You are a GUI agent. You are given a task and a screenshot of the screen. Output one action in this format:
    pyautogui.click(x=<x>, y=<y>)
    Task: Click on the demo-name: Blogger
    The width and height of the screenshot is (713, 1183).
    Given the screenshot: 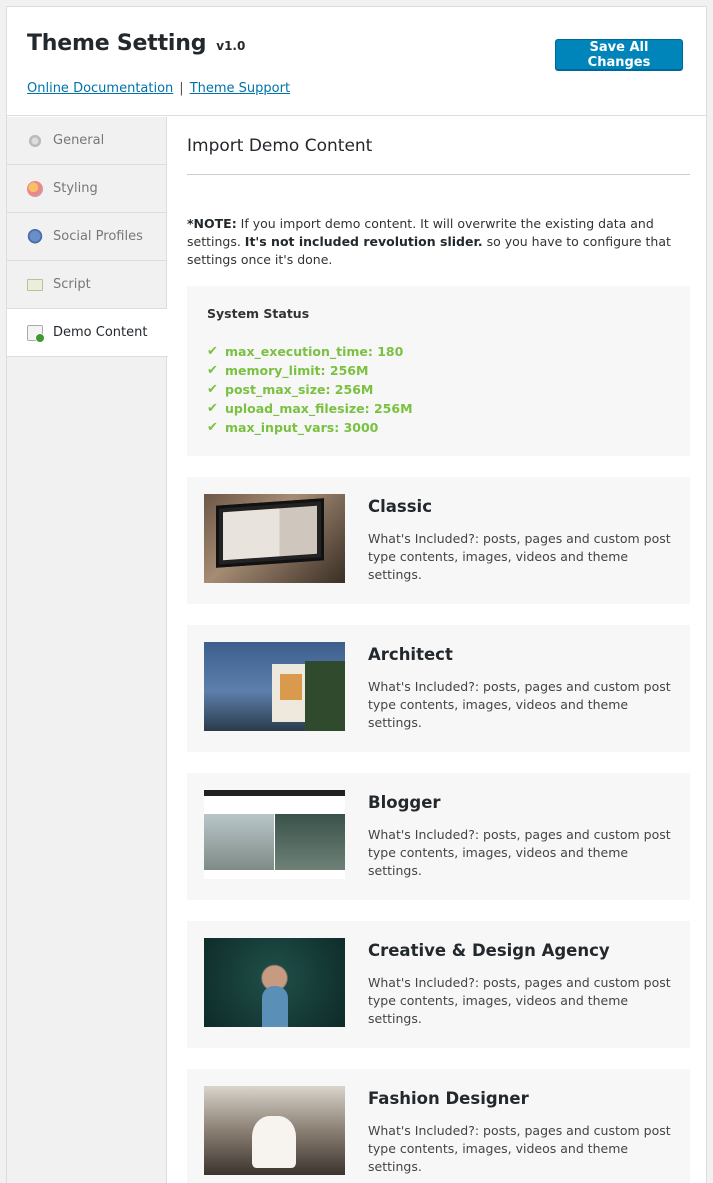 What is the action you would take?
    pyautogui.click(x=404, y=802)
    